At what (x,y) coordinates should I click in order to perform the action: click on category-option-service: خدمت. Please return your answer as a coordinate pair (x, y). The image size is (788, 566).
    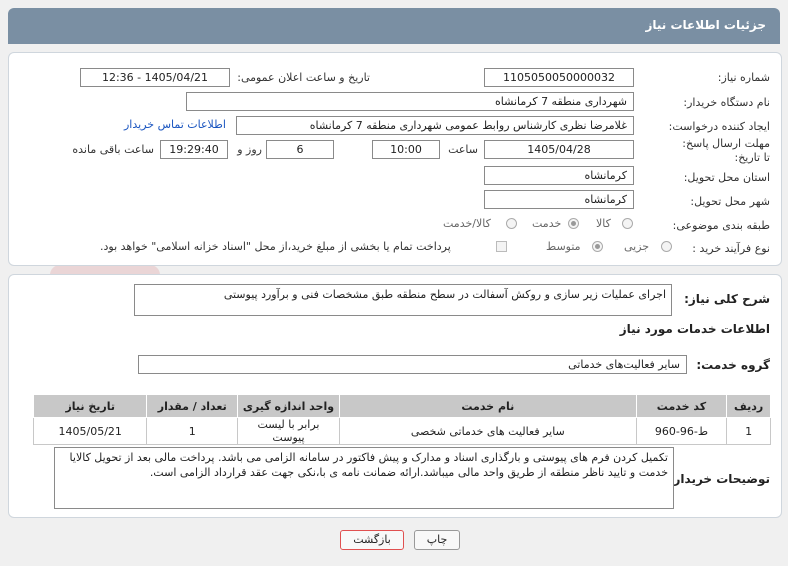
    Looking at the image, I should click on (547, 223).